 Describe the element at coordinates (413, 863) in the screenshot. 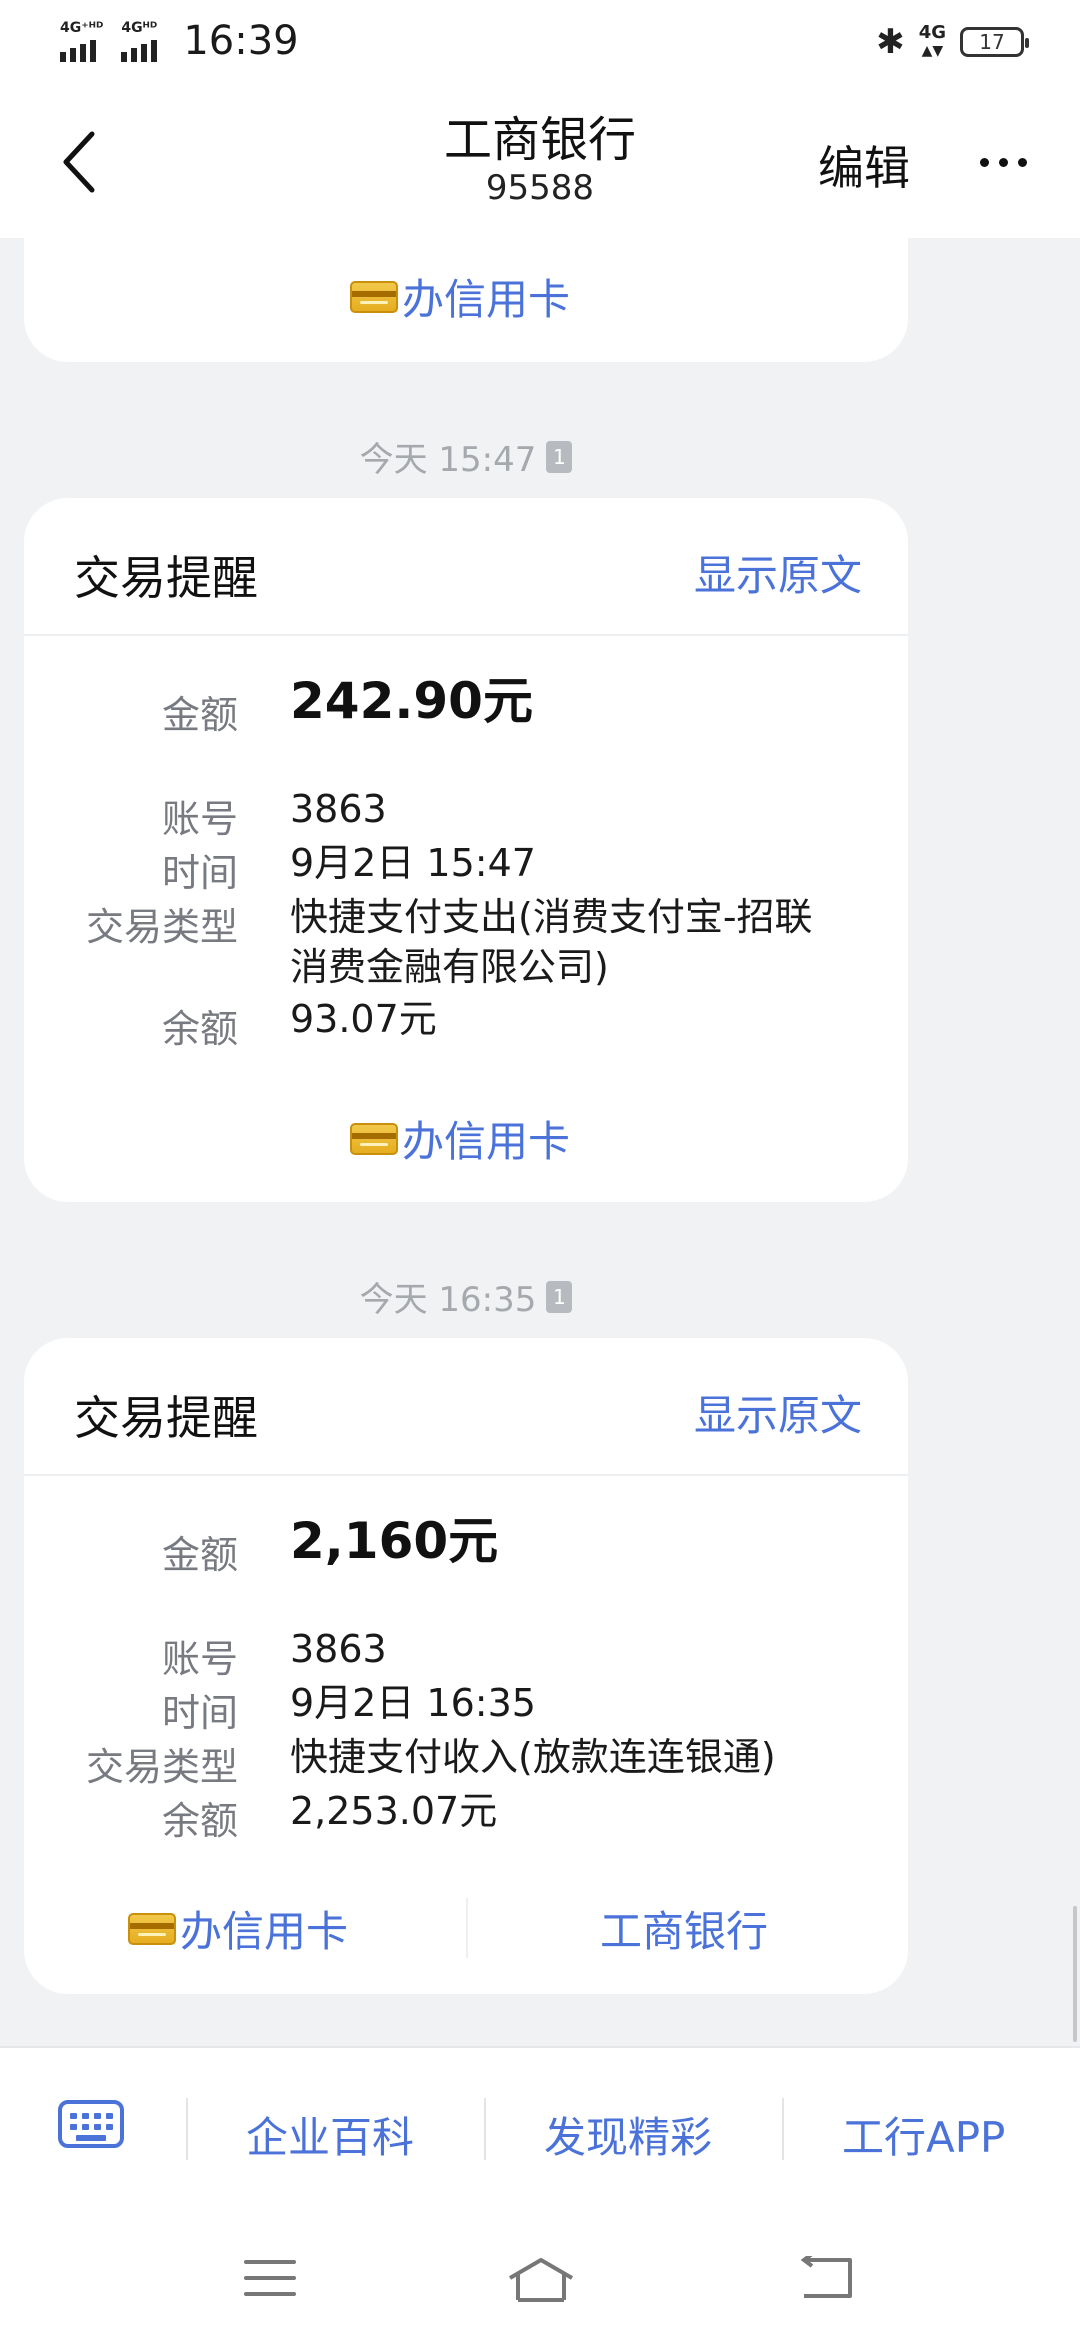

I see `time-value: 9月2日 15:47` at that location.